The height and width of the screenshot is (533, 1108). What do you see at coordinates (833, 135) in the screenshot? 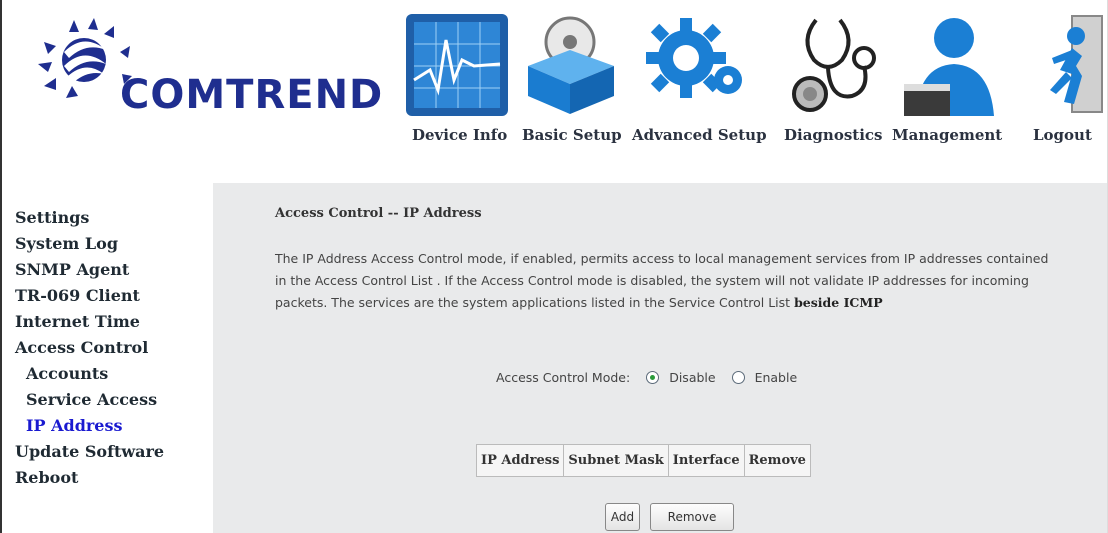
I see `nav-diagnostics: Diagnostics` at bounding box center [833, 135].